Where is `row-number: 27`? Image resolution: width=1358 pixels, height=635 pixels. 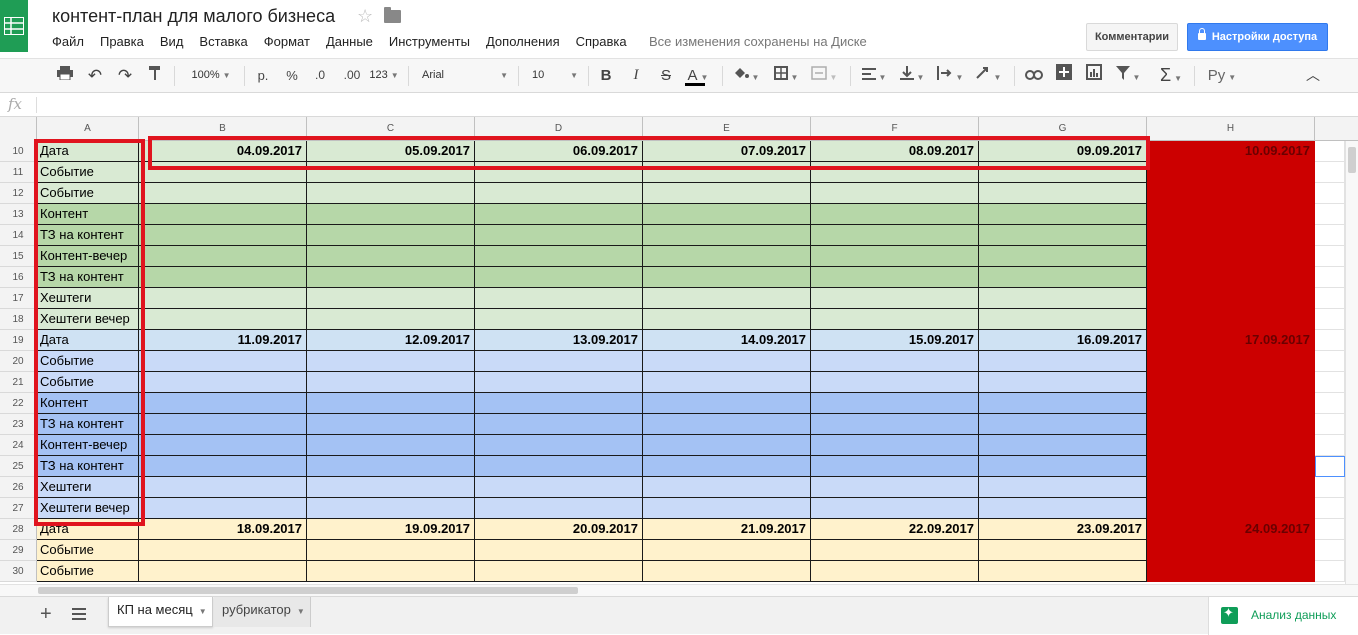
row-number: 27 is located at coordinates (18, 508).